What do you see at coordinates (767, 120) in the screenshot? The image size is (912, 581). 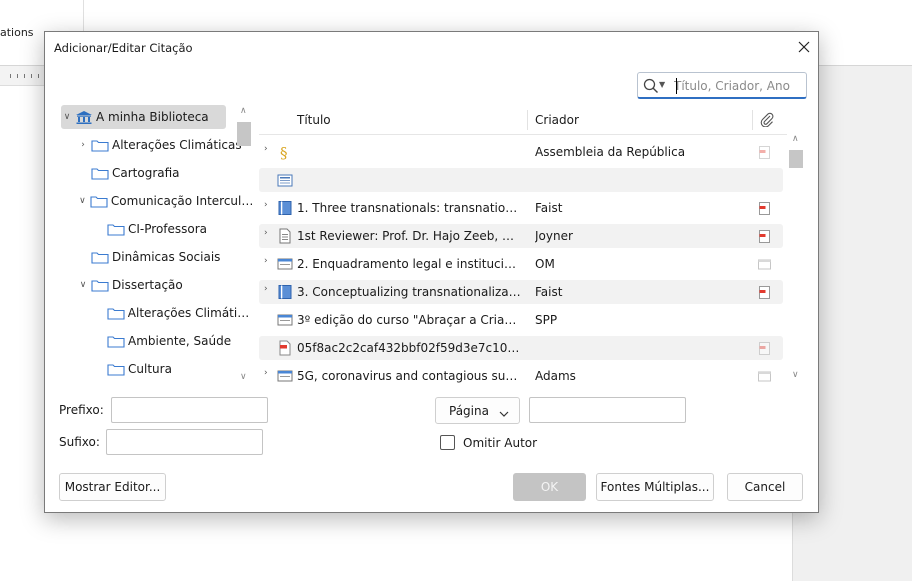 I see `paperclip-icon` at bounding box center [767, 120].